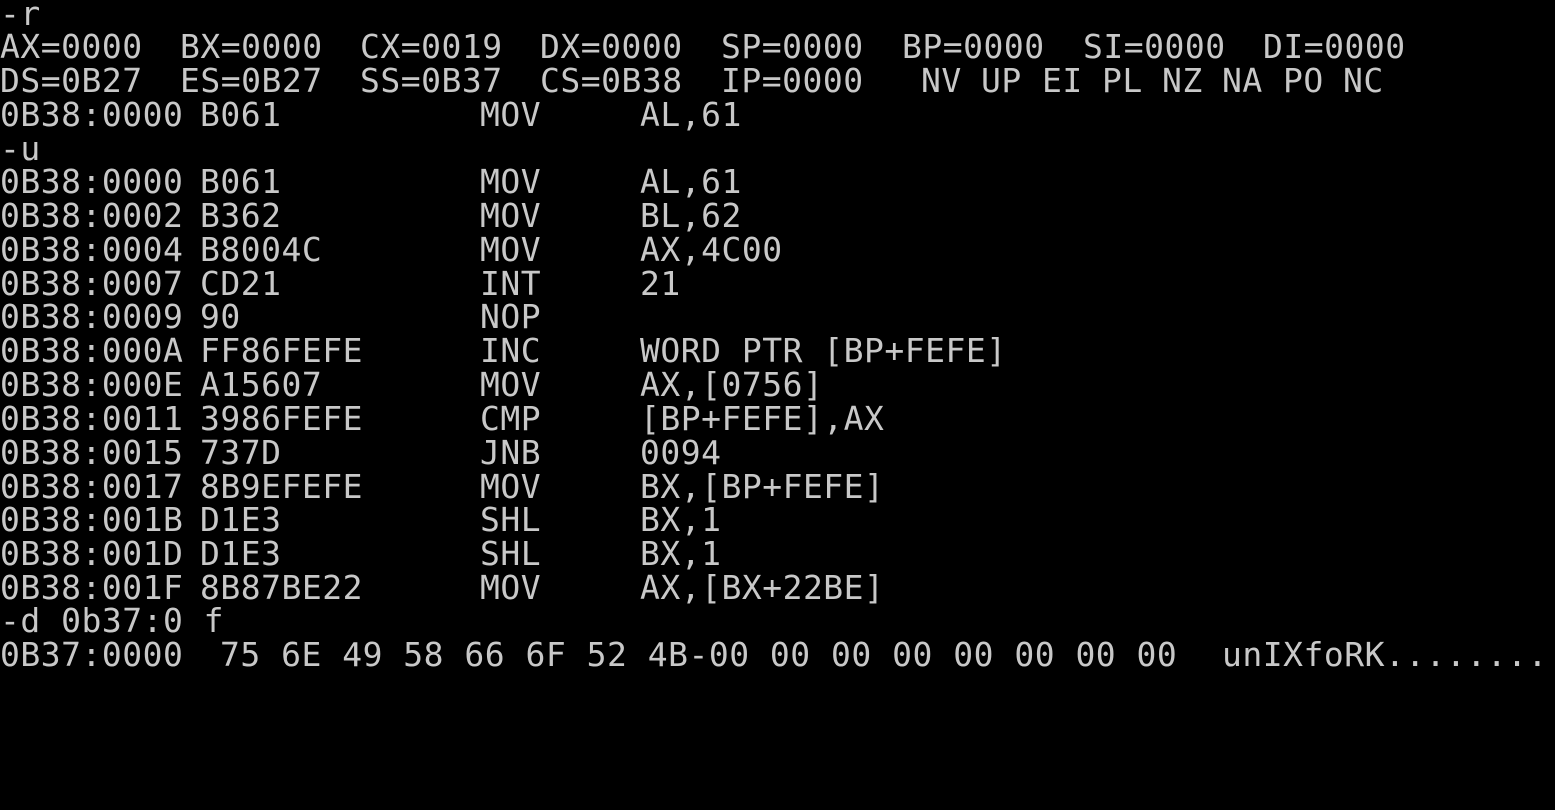 The width and height of the screenshot is (1555, 810). What do you see at coordinates (92, 384) in the screenshot?
I see `instruction-address: 0B38:000E` at bounding box center [92, 384].